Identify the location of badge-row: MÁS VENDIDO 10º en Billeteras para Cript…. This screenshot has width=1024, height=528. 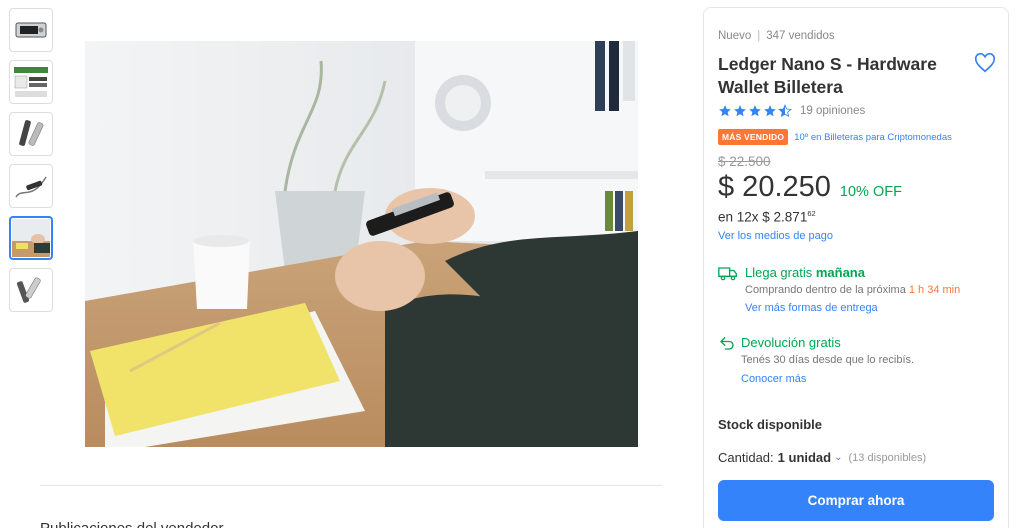
(835, 137).